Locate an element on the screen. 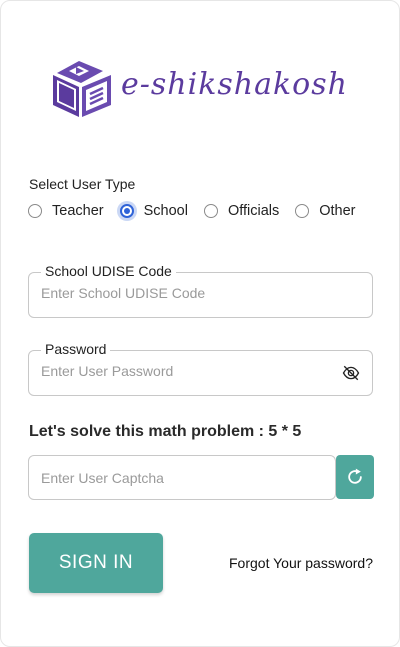 The width and height of the screenshot is (400, 647). radio-officials: Officials is located at coordinates (241, 211).